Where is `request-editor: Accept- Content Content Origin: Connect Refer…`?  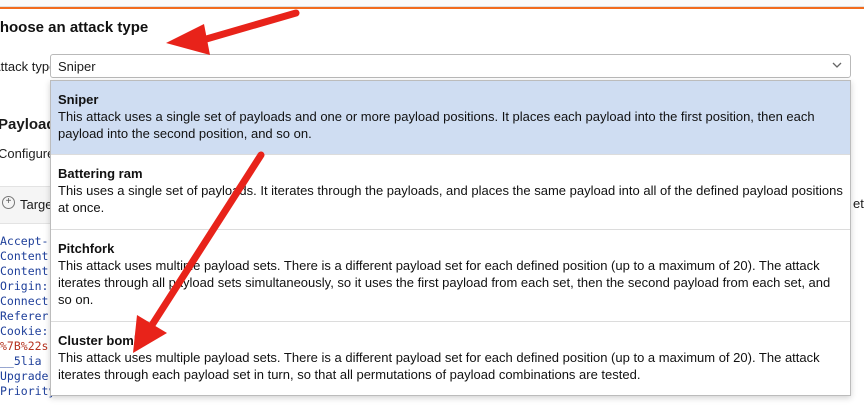 request-editor: Accept- Content Content Origin: Connect Refer… is located at coordinates (27, 316).